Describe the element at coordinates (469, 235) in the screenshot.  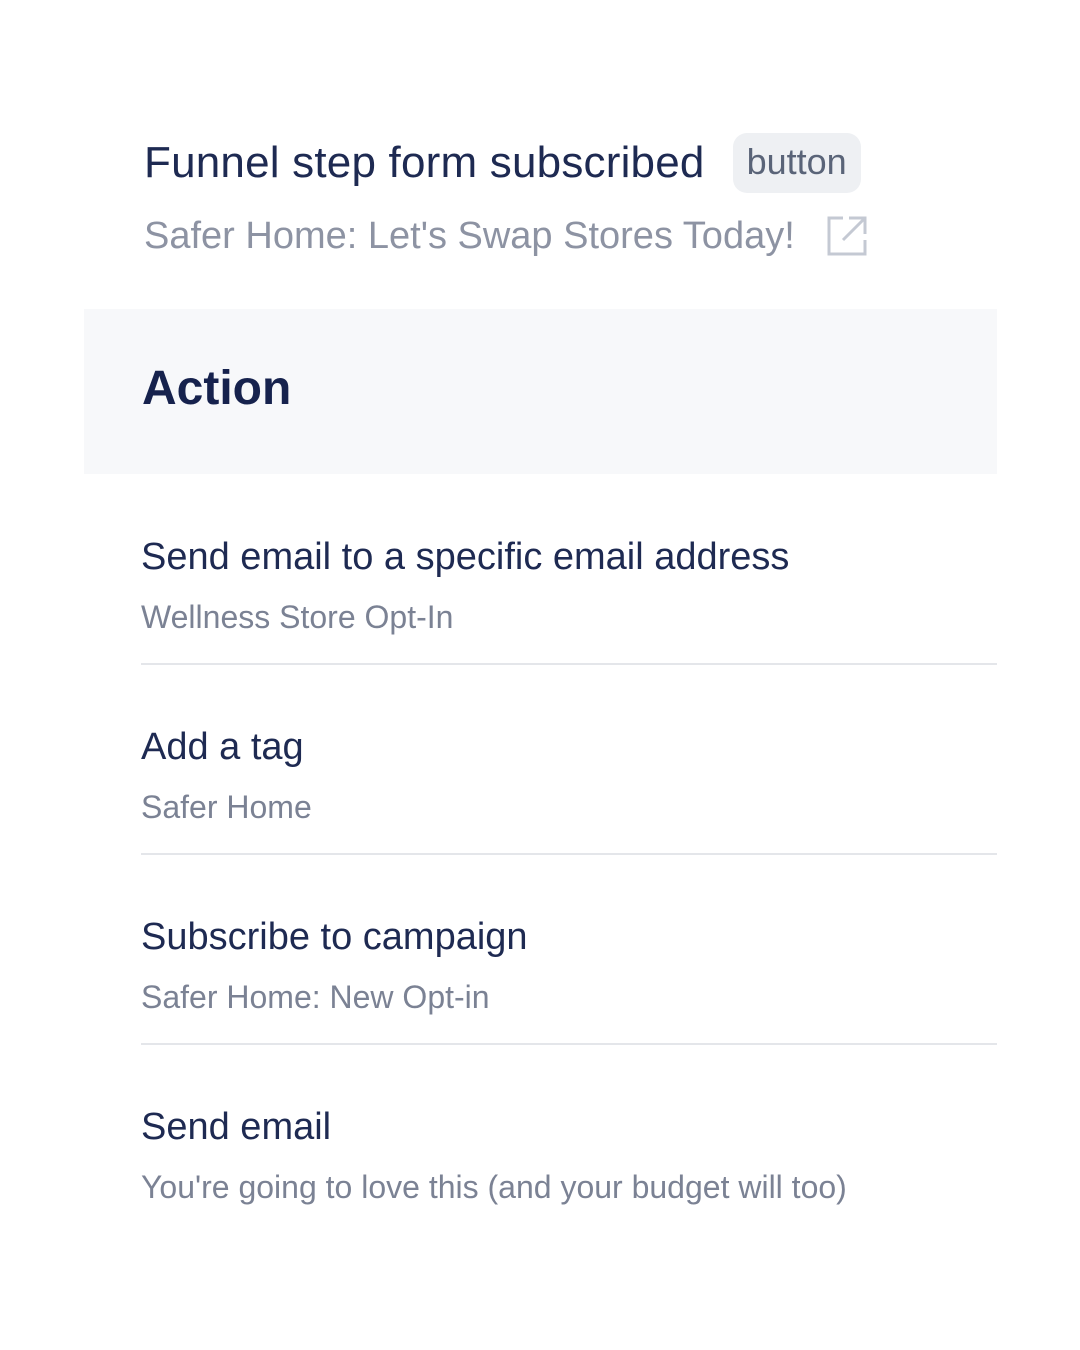
I see `trigger-subtitle: Safer Home: Let's Swap Stores Today!` at that location.